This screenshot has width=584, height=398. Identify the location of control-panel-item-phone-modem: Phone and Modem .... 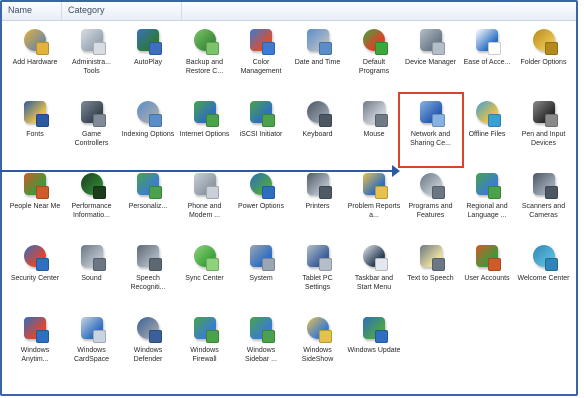
(205, 204).